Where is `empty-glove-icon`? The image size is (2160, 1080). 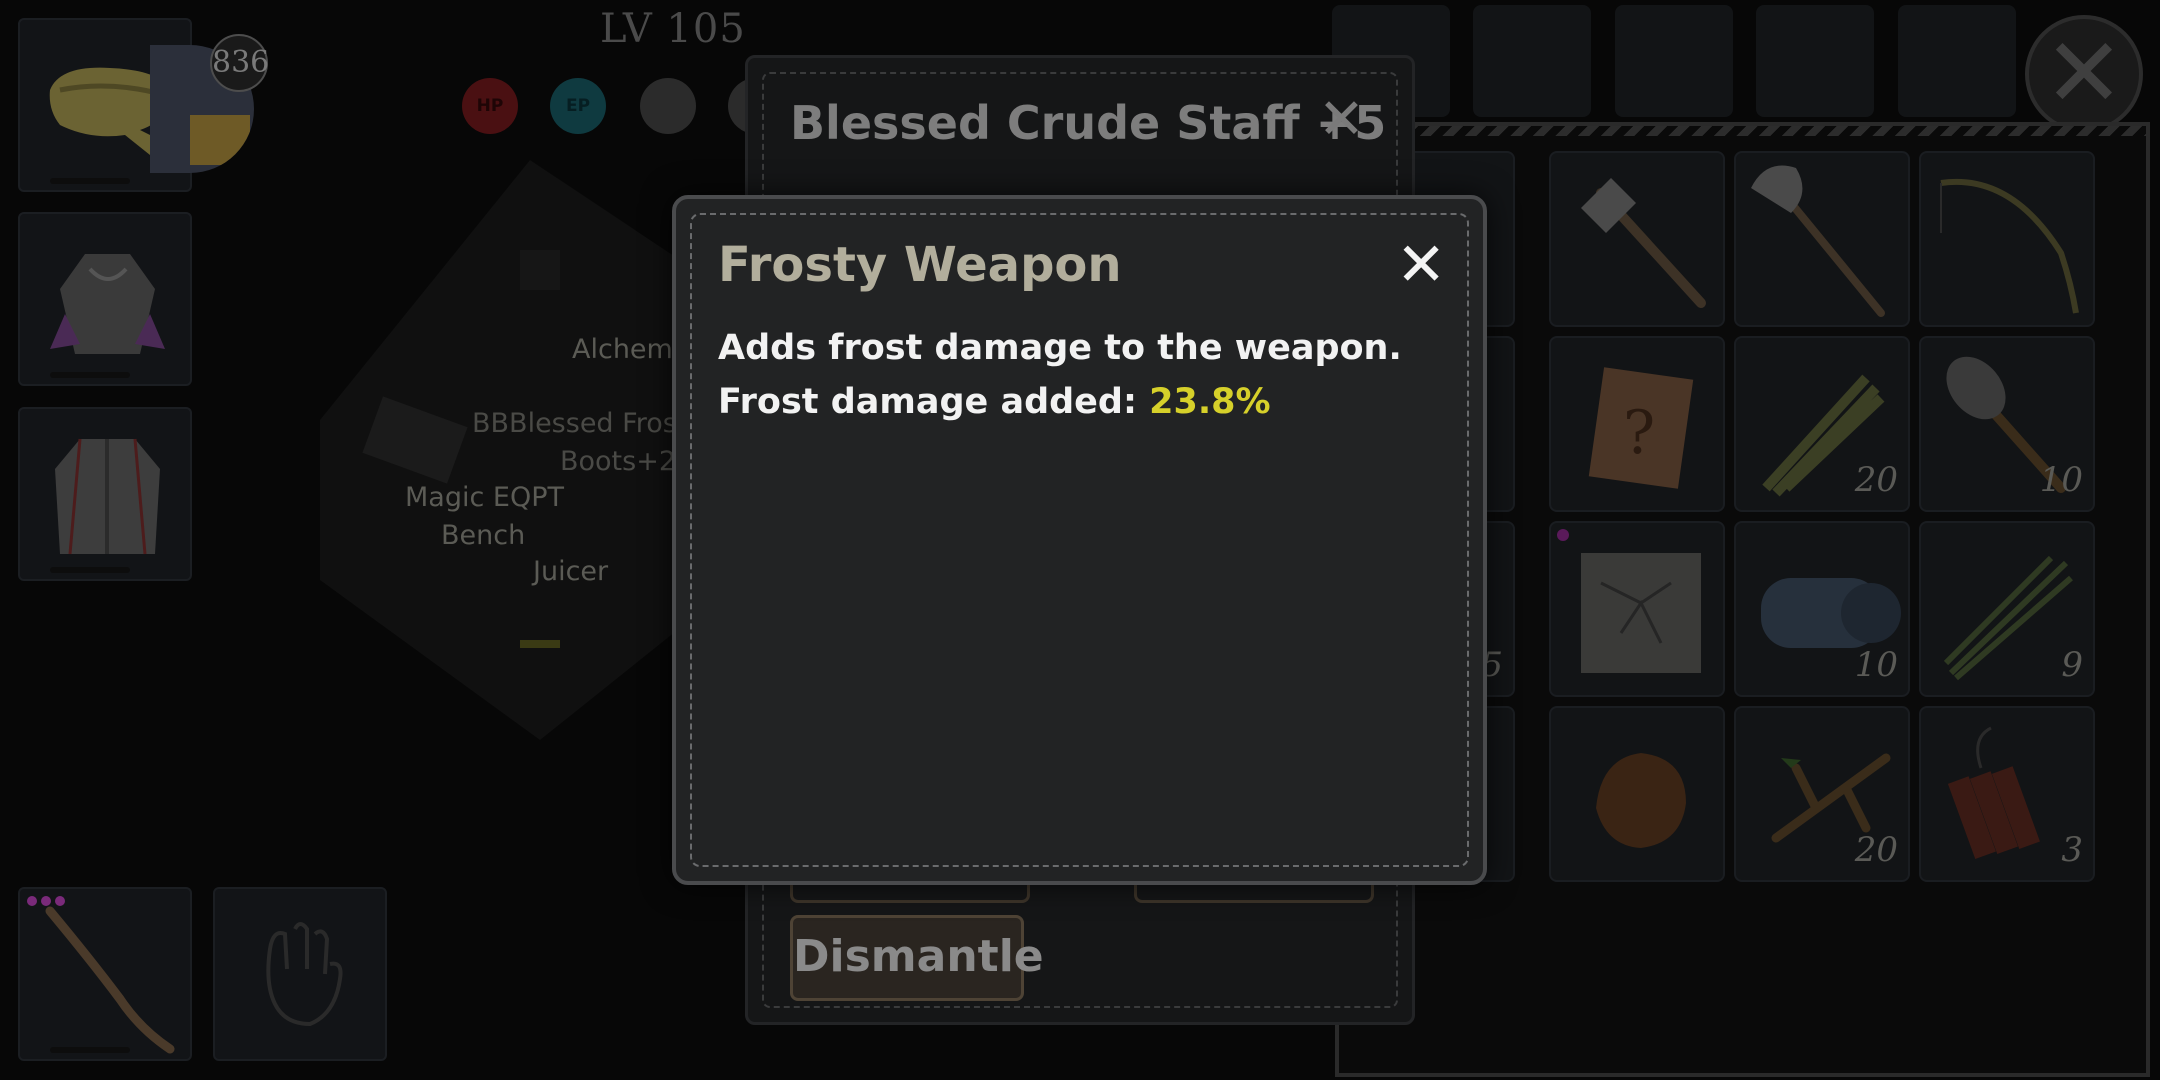
empty-glove-icon is located at coordinates (304, 974).